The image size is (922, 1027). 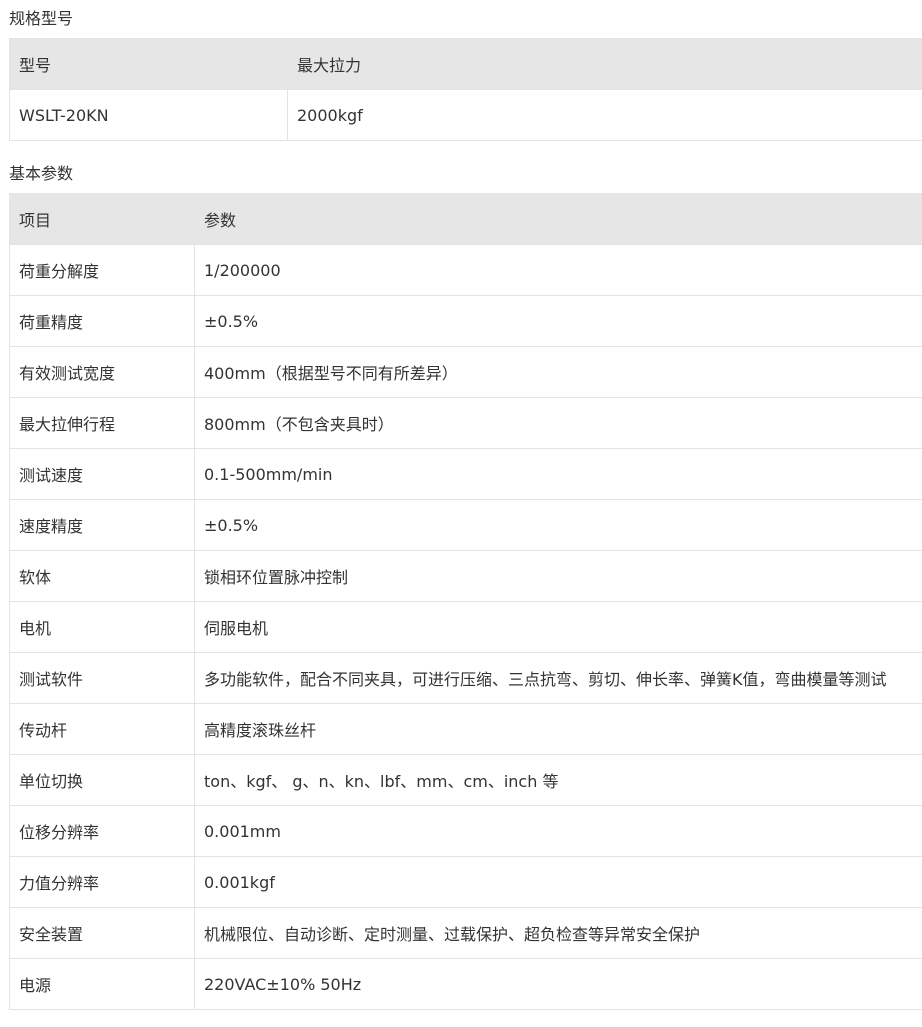 What do you see at coordinates (558, 984) in the screenshot?
I see `param-value-cell: 220VAC±10% 50Hz` at bounding box center [558, 984].